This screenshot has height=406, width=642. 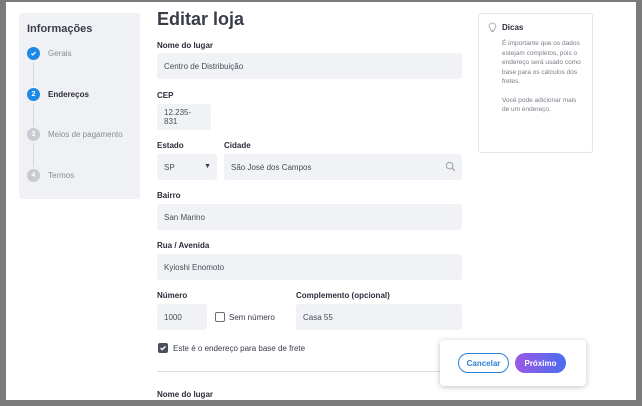 I want to click on steps-title: Informações, so click(x=60, y=29).